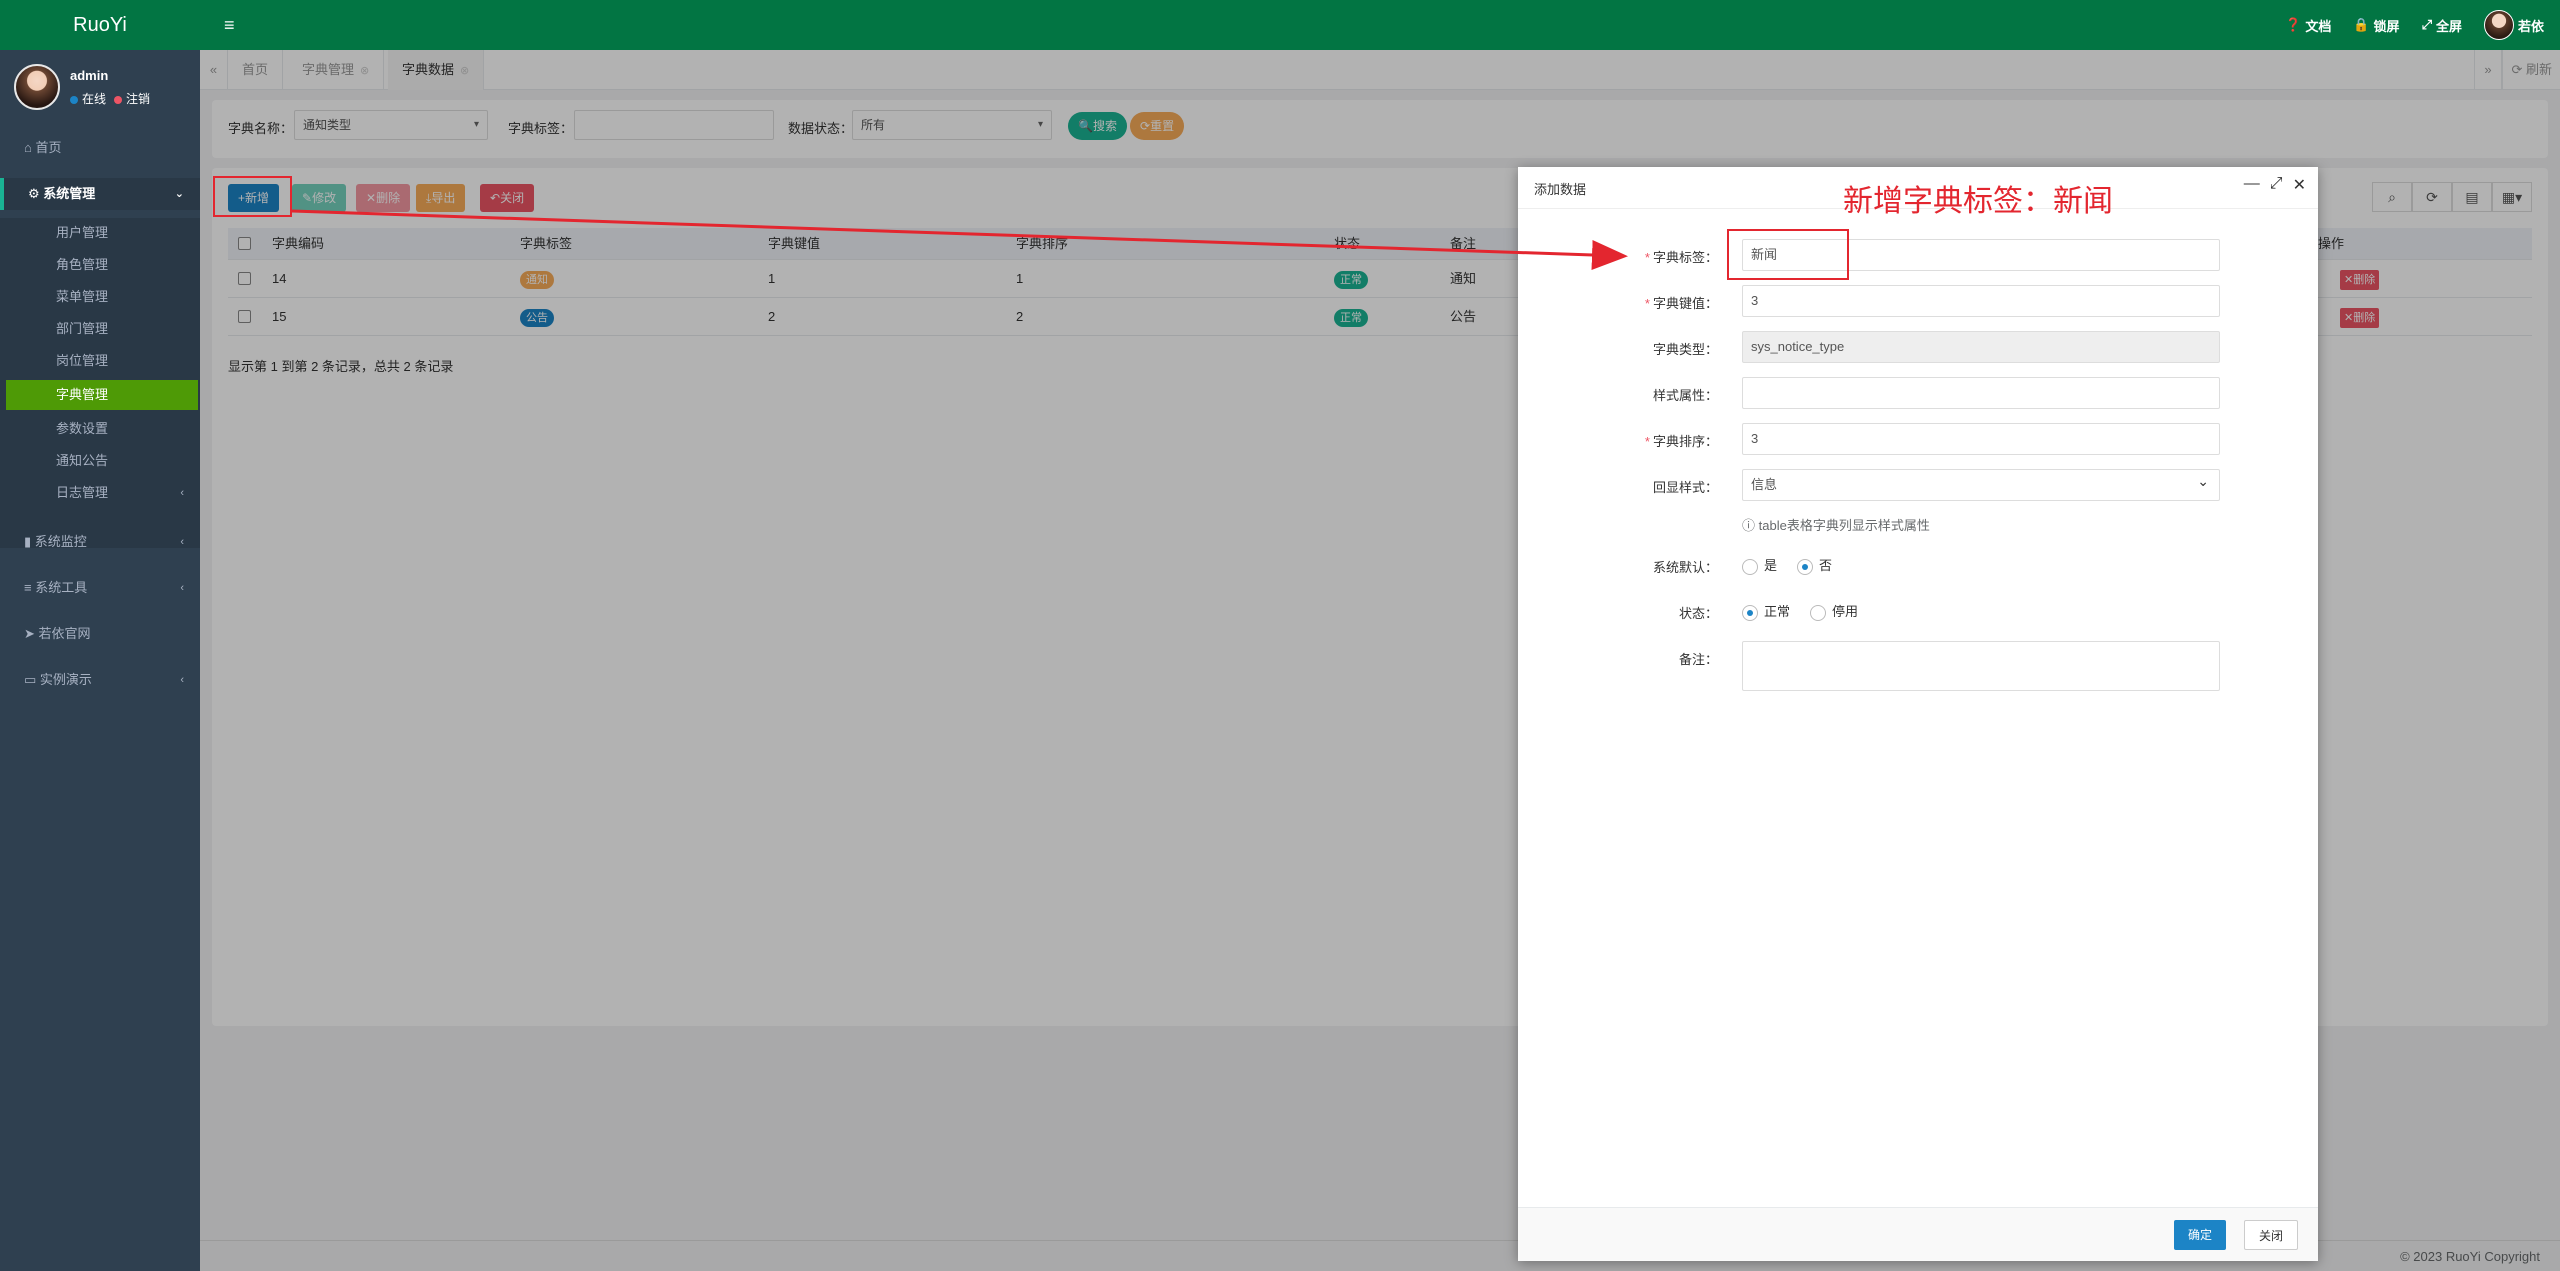 This screenshot has width=2560, height=1271. What do you see at coordinates (1978, 201) in the screenshot?
I see `annotation-text: 新增字典标签：新闻` at bounding box center [1978, 201].